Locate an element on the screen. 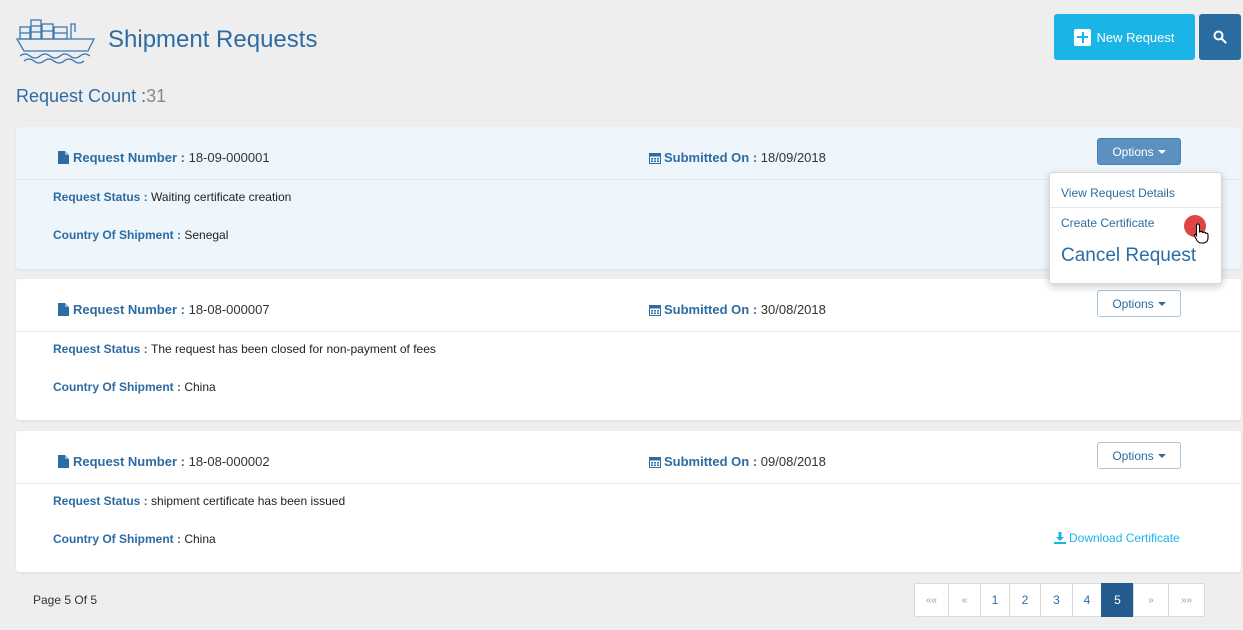 Image resolution: width=1243 pixels, height=630 pixels. submitted-on: Submitted On : 18/09/2018 is located at coordinates (737, 157).